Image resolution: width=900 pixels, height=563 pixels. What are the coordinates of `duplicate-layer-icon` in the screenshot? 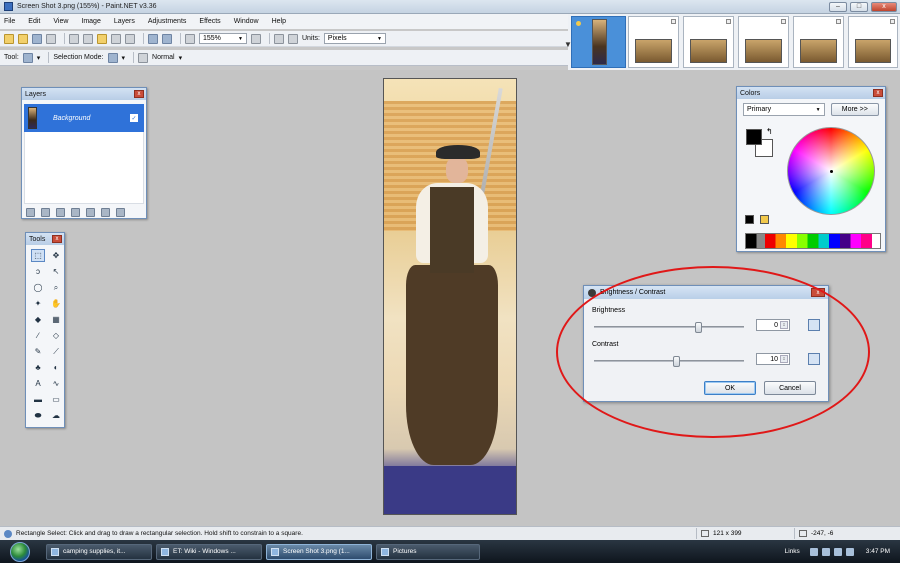 It's located at (60, 212).